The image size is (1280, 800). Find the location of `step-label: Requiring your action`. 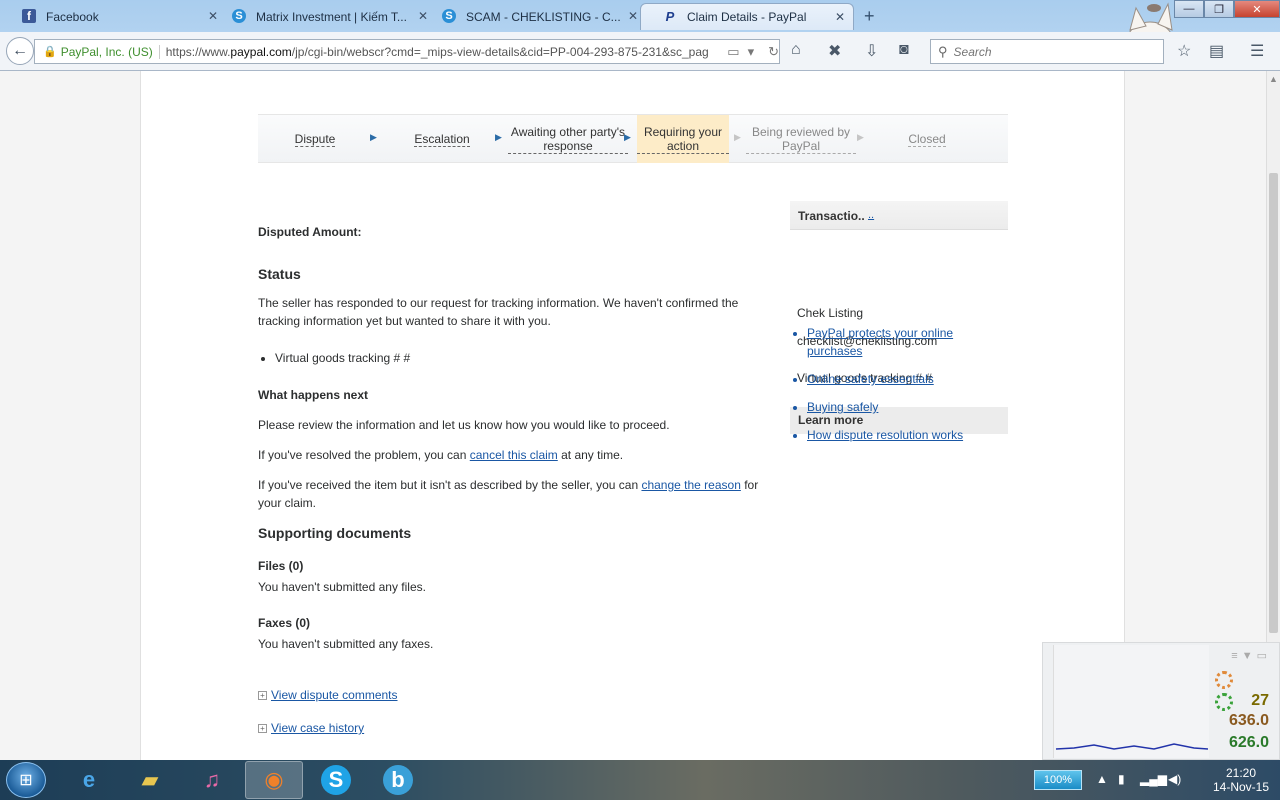

step-label: Requiring your action is located at coordinates (683, 139).